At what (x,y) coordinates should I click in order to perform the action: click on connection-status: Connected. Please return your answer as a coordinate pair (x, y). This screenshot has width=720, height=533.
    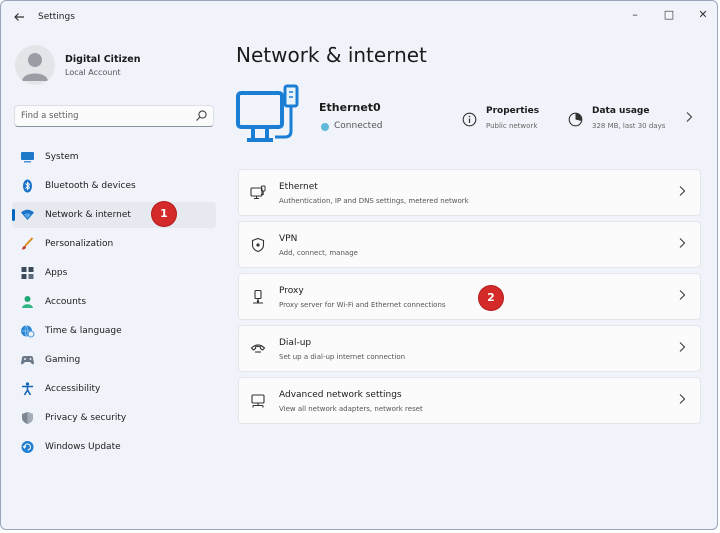
    Looking at the image, I should click on (358, 126).